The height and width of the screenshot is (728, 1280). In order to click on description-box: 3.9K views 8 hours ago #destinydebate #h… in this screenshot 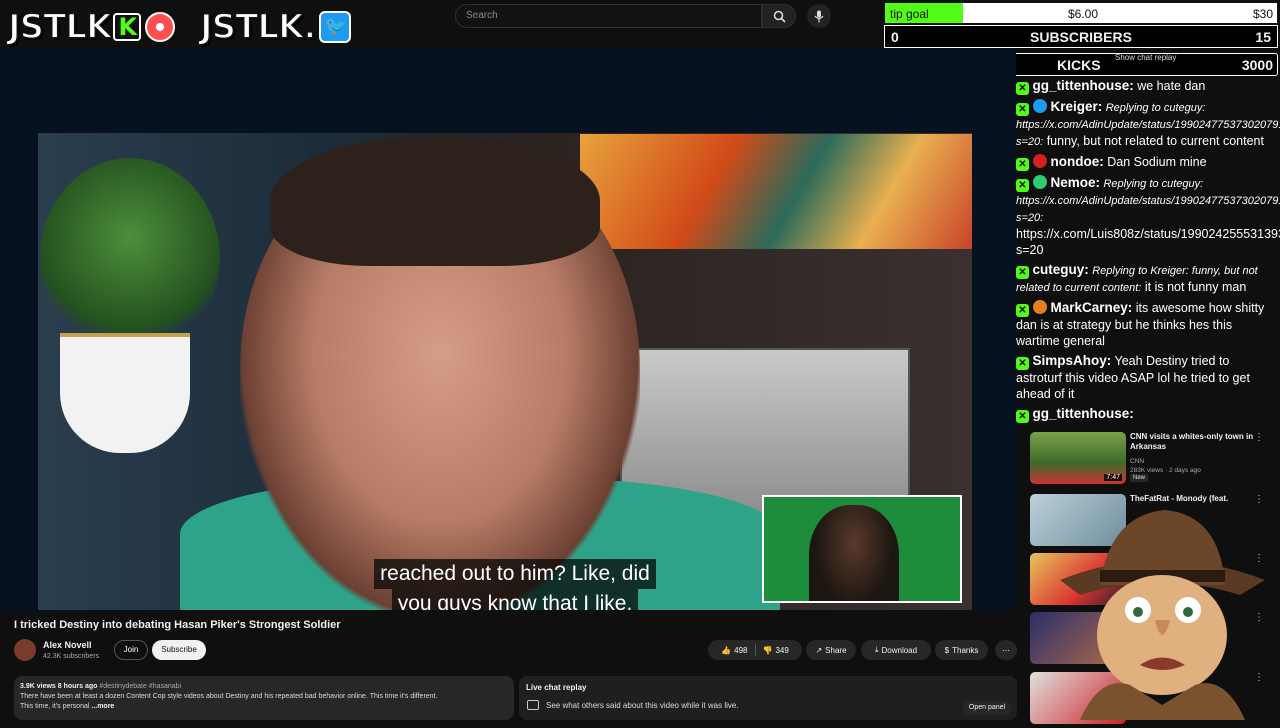, I will do `click(264, 698)`.